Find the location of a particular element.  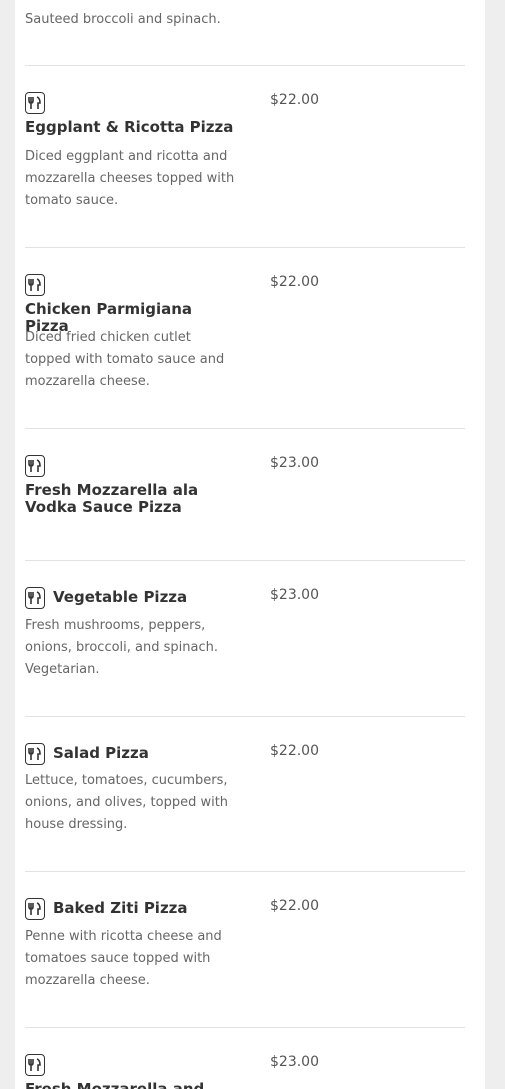

item-name: Baked Ziti Pizza is located at coordinates (120, 908).